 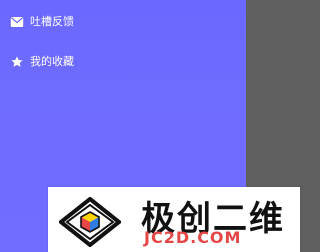 I want to click on drawer-item-feedback: 吐槽反馈, so click(x=42, y=22).